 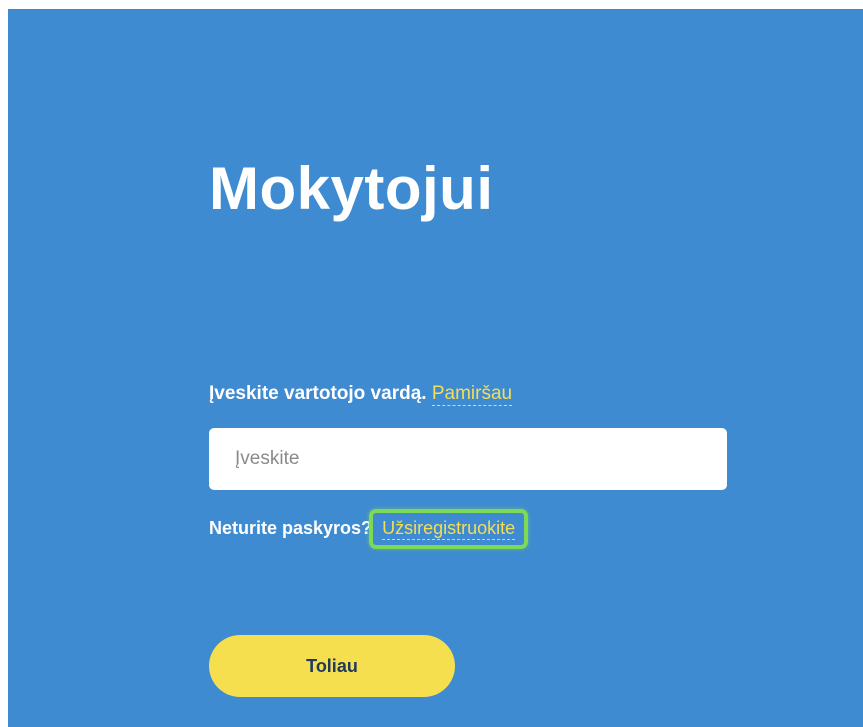 I want to click on username-field-wrapper, so click(x=468, y=459).